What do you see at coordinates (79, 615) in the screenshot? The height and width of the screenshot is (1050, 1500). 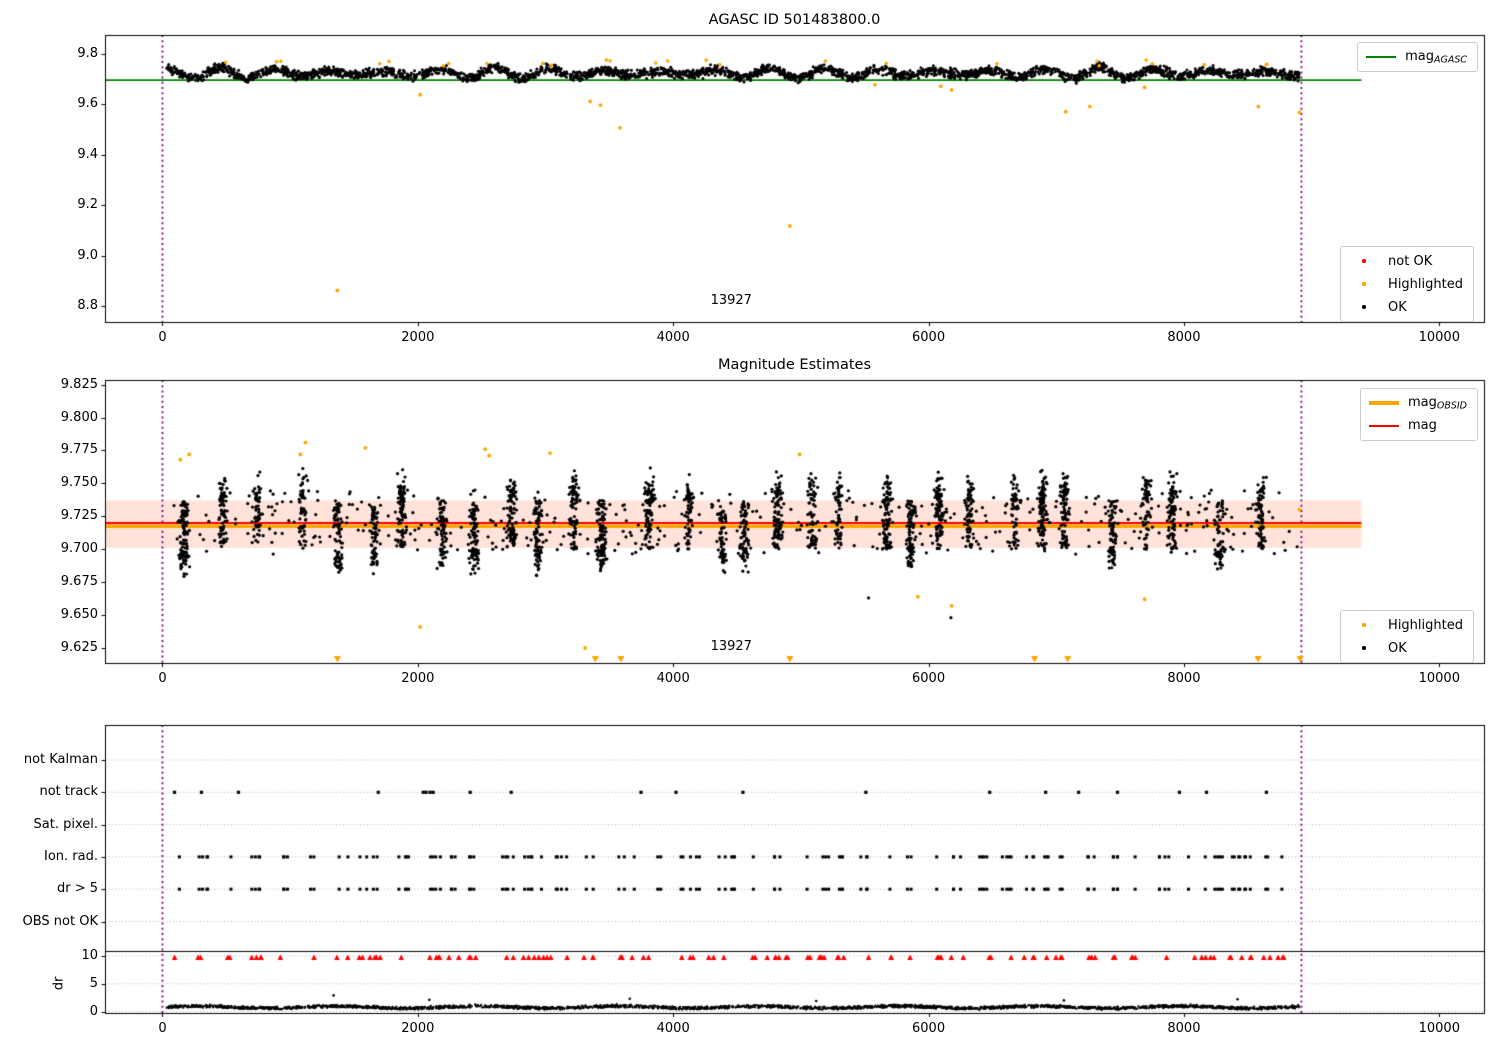 I see `y-tick-label: 9.650` at bounding box center [79, 615].